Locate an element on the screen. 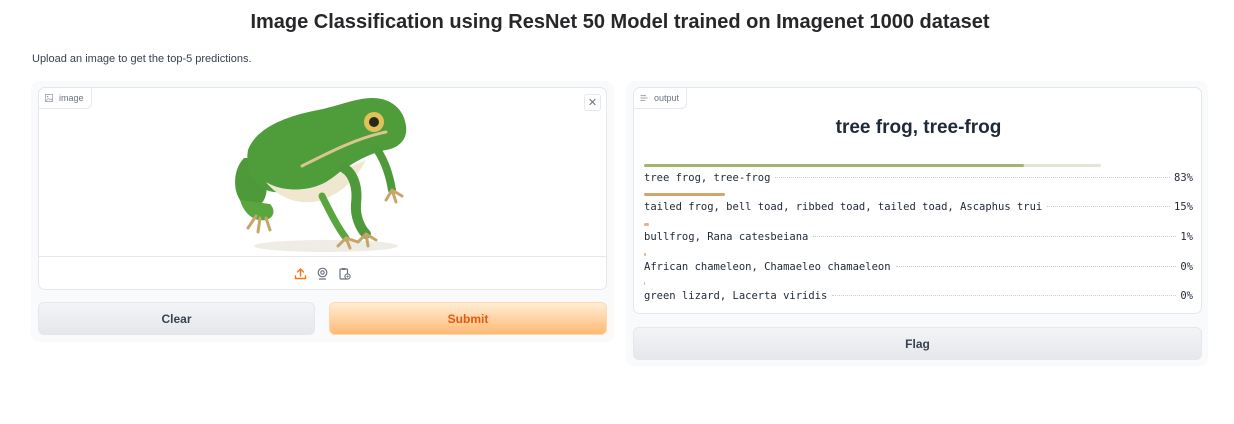  upload-icon is located at coordinates (300, 273).